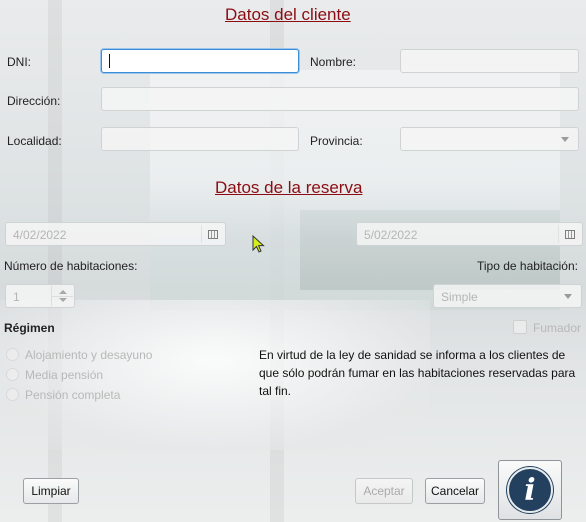 The height and width of the screenshot is (522, 586). I want to click on info-button: i, so click(530, 490).